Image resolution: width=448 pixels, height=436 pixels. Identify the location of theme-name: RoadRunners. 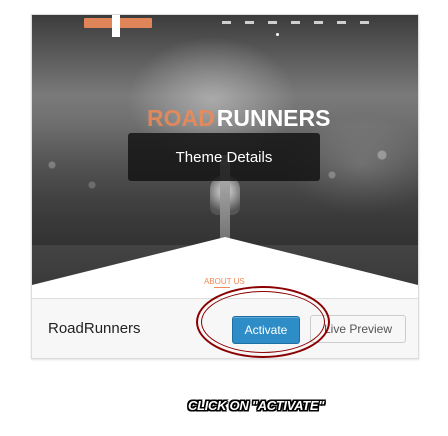
(94, 328).